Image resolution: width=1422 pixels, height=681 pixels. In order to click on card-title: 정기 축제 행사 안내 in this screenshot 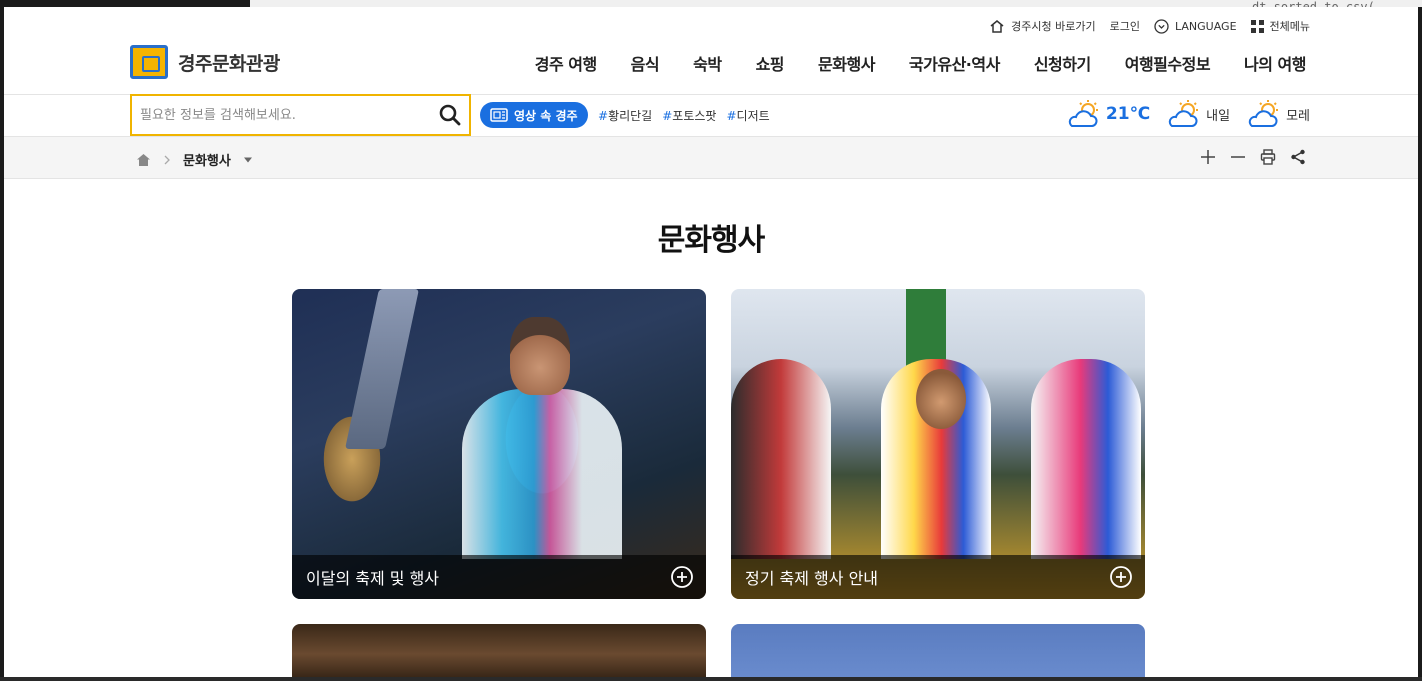, I will do `click(812, 578)`.